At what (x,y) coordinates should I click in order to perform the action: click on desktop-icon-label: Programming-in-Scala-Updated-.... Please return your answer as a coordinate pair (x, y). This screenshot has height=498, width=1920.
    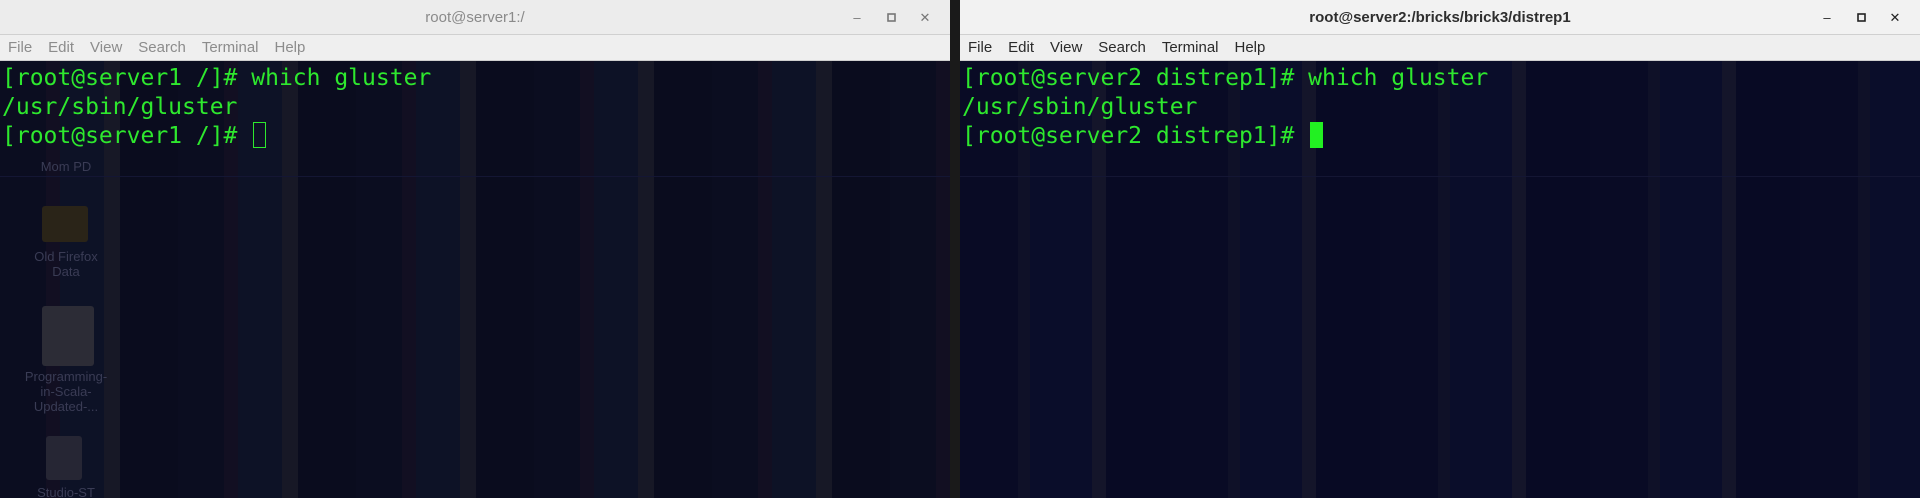
    Looking at the image, I should click on (66, 391).